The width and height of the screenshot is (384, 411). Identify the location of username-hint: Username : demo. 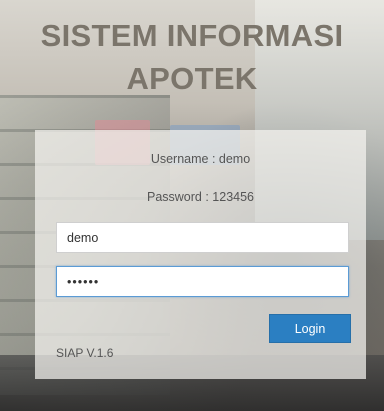
(200, 159).